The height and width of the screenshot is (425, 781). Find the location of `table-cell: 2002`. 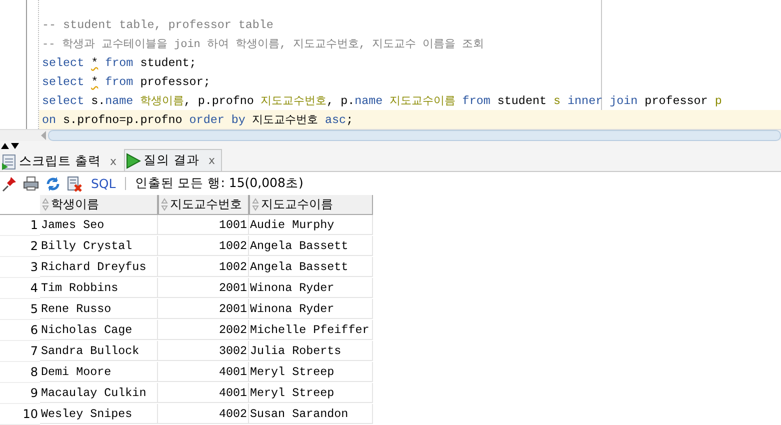

table-cell: 2002 is located at coordinates (203, 330).